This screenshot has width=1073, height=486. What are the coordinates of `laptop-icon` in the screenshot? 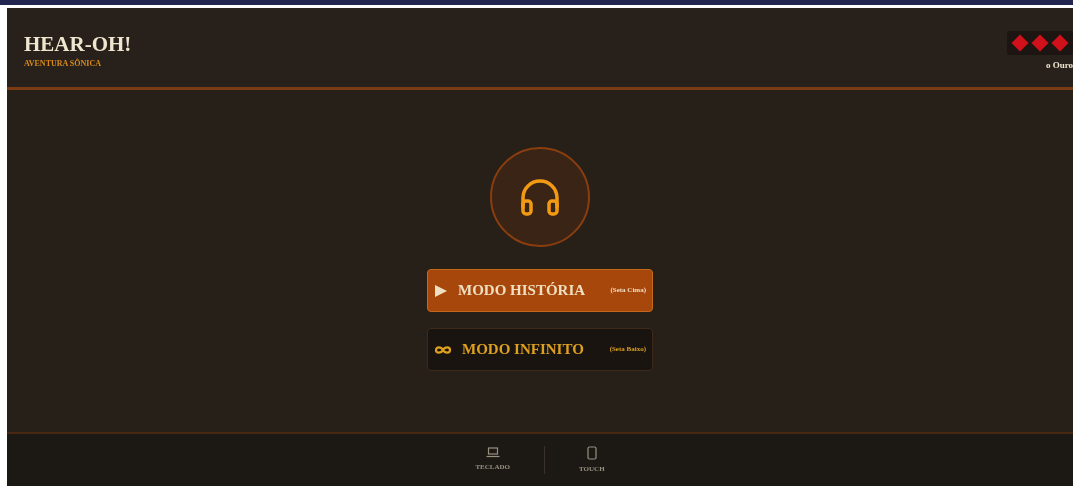 It's located at (492, 453).